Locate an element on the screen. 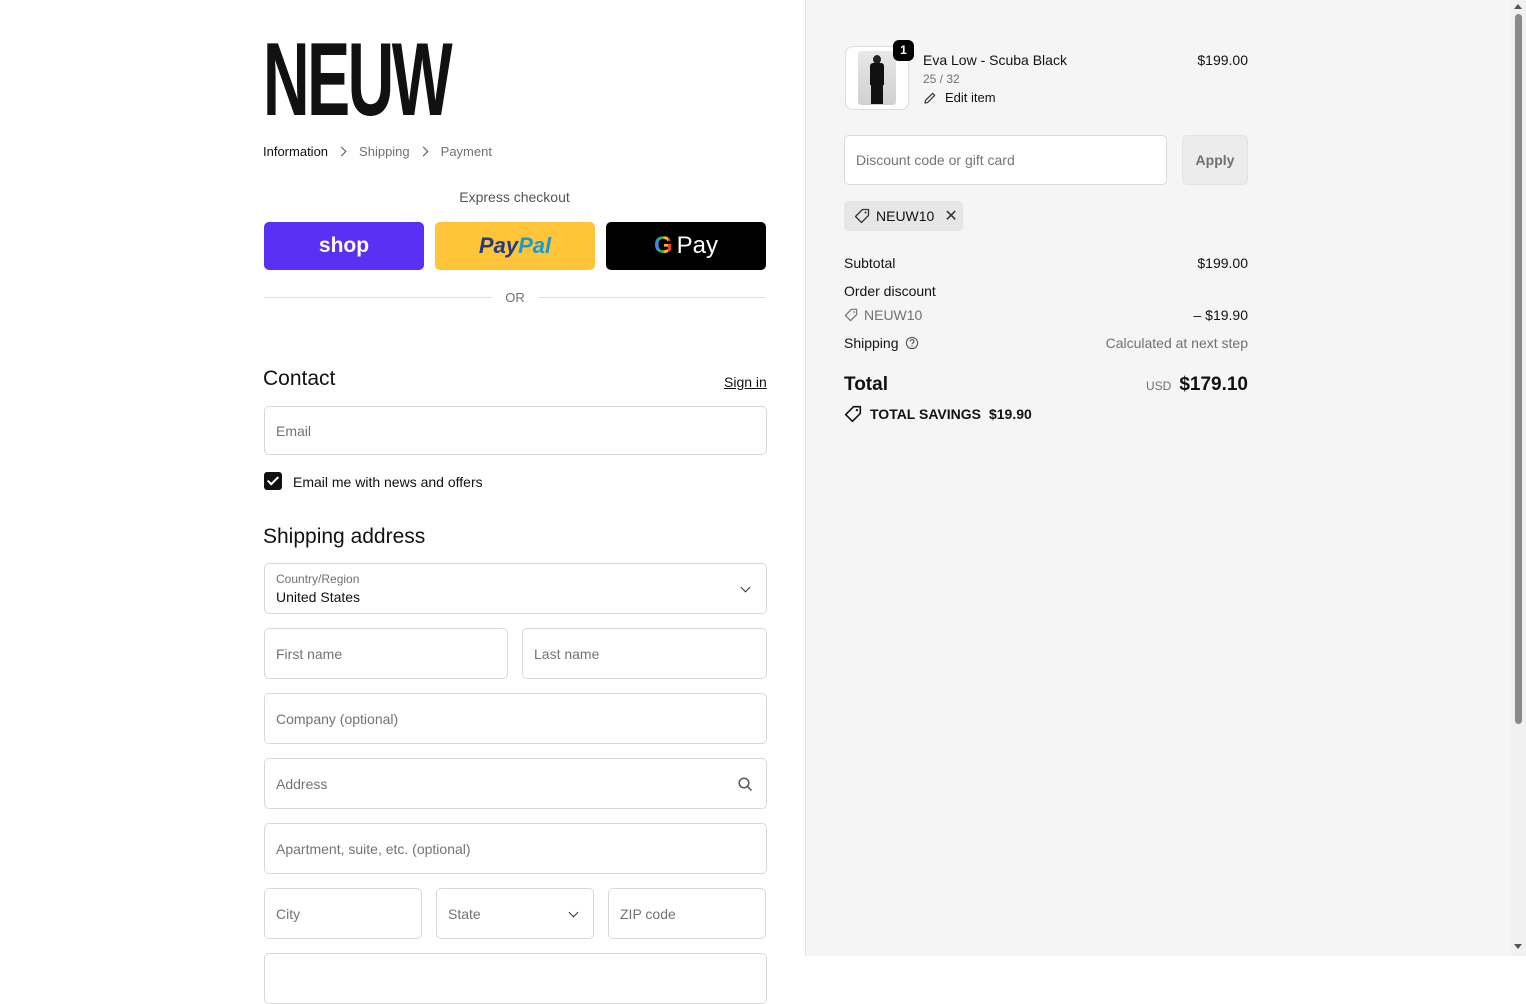  address-field is located at coordinates (515, 783).